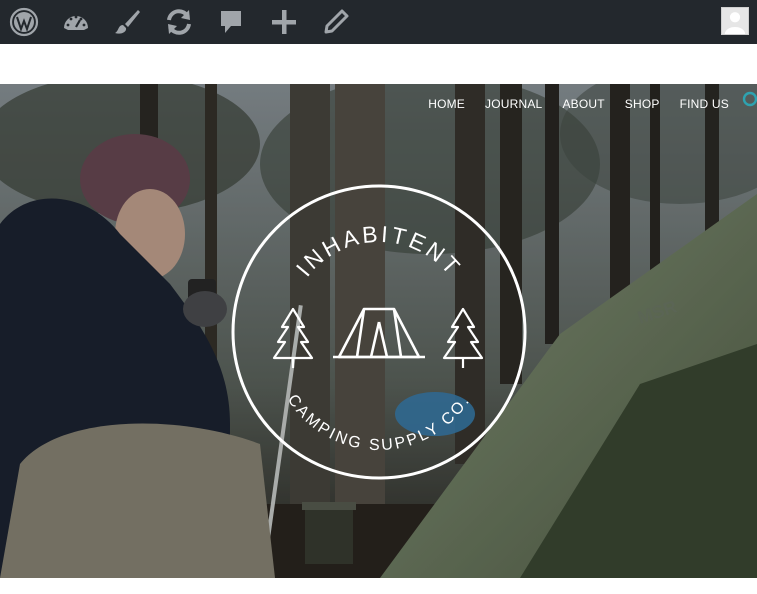 This screenshot has width=757, height=594. I want to click on wordpress-logo-icon, so click(24, 22).